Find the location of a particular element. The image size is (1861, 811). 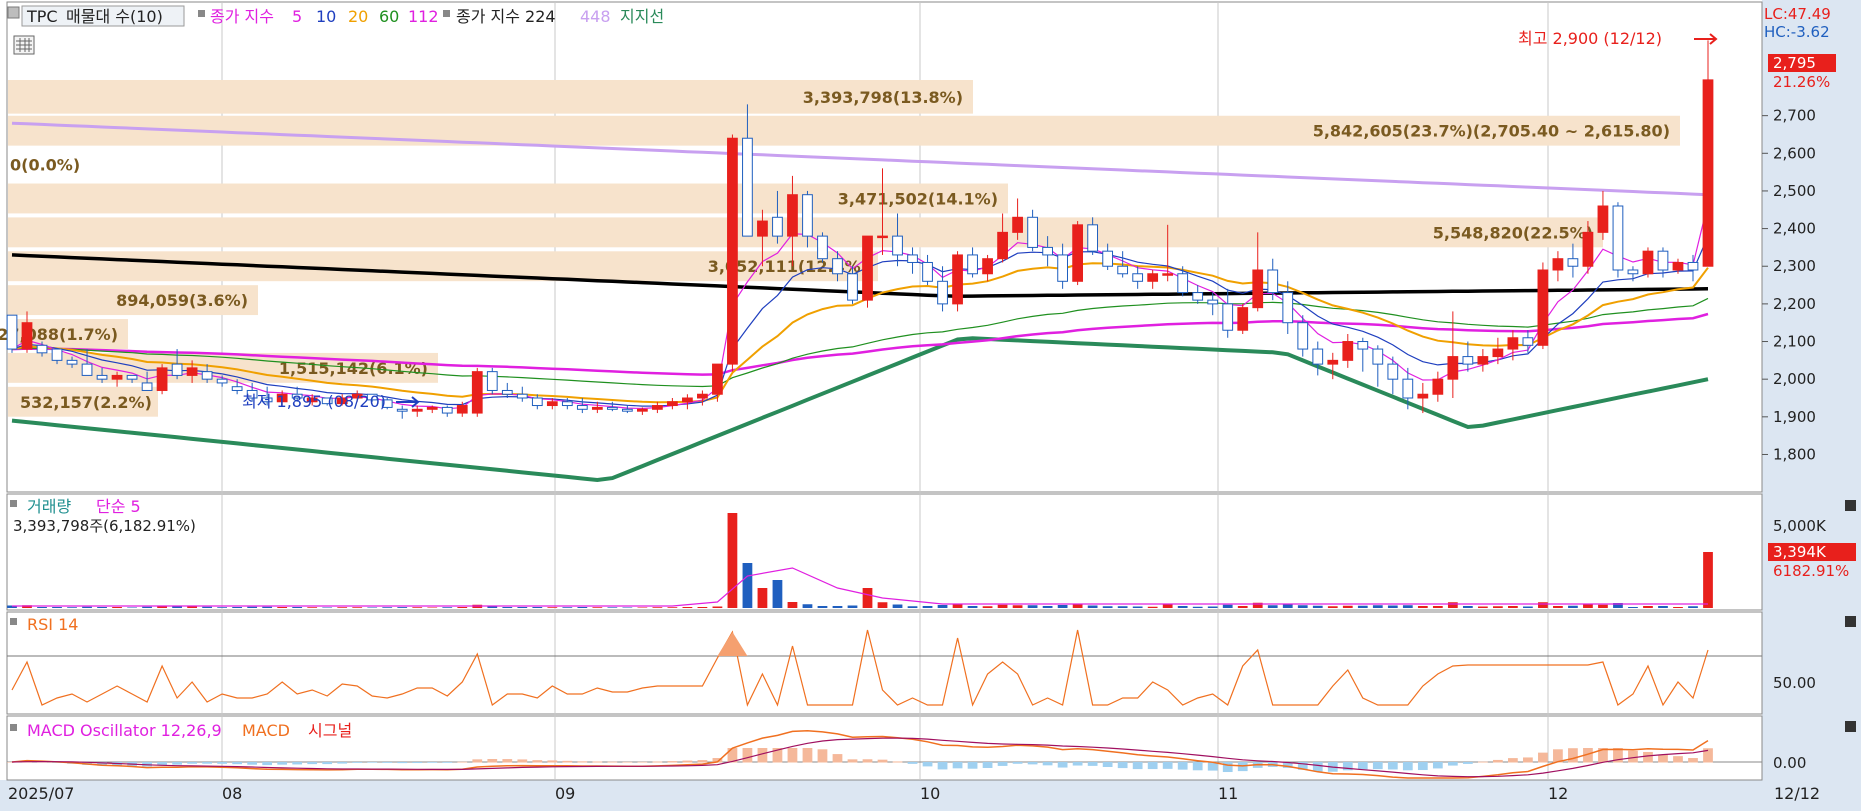

price-tick-label: 2,700 is located at coordinates (1794, 116).